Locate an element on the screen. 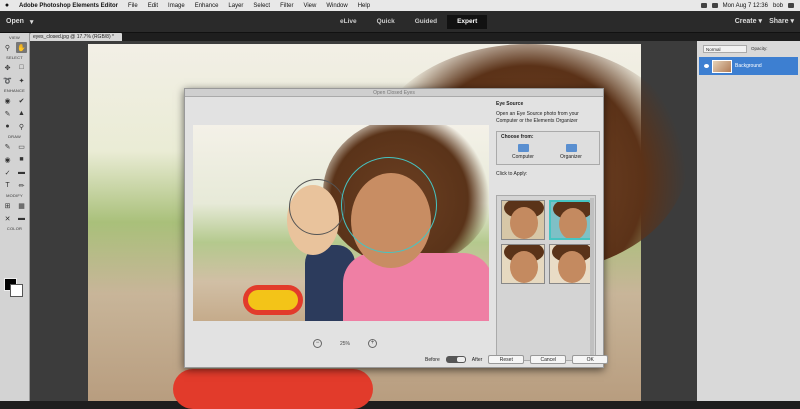 This screenshot has width=800, height=409. menu-filter: Filter is located at coordinates (286, 6).